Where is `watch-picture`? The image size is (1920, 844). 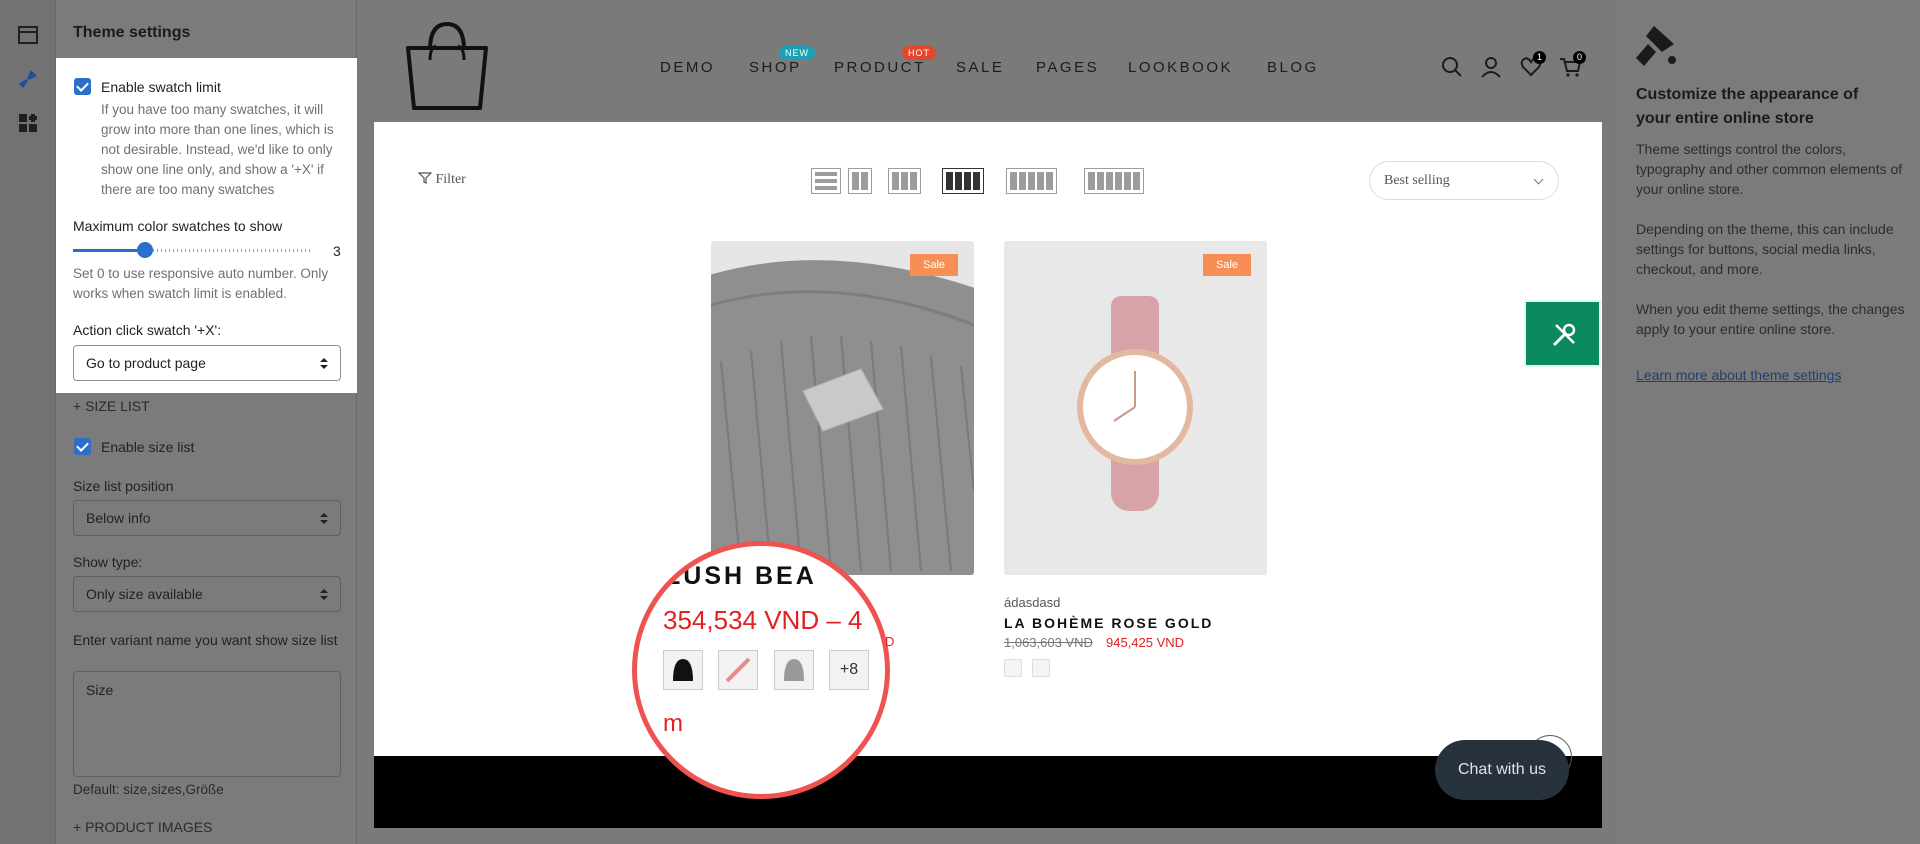
watch-picture is located at coordinates (1135, 408).